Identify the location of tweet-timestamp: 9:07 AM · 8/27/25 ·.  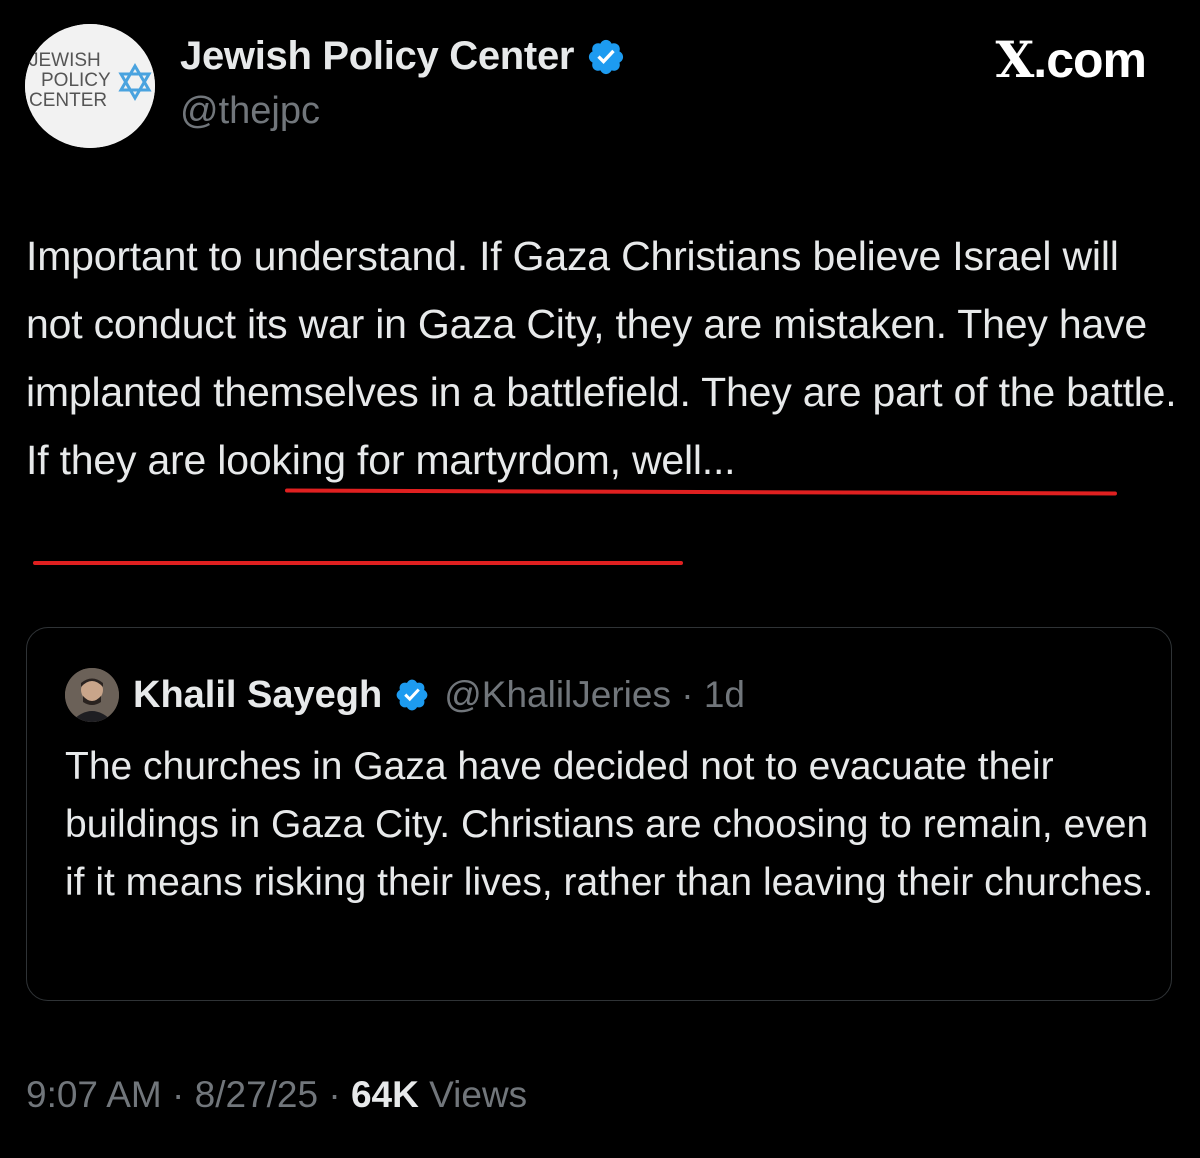
(188, 1094).